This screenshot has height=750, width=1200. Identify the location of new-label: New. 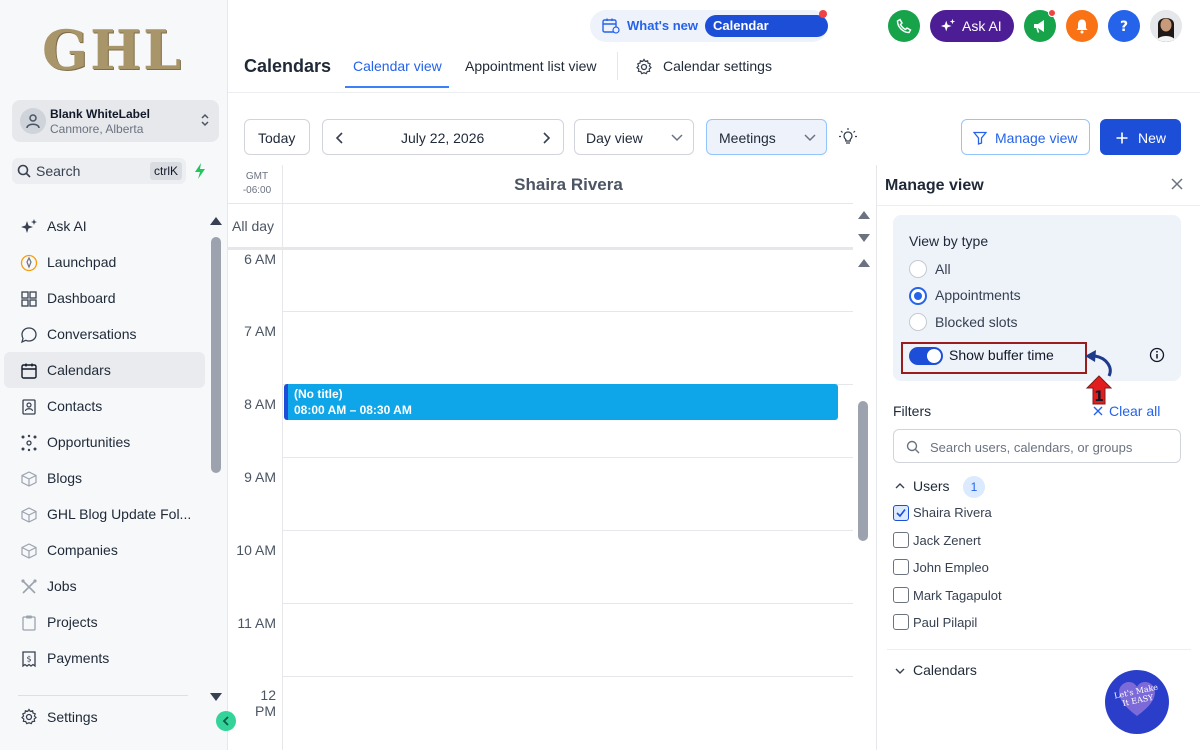
(1152, 138).